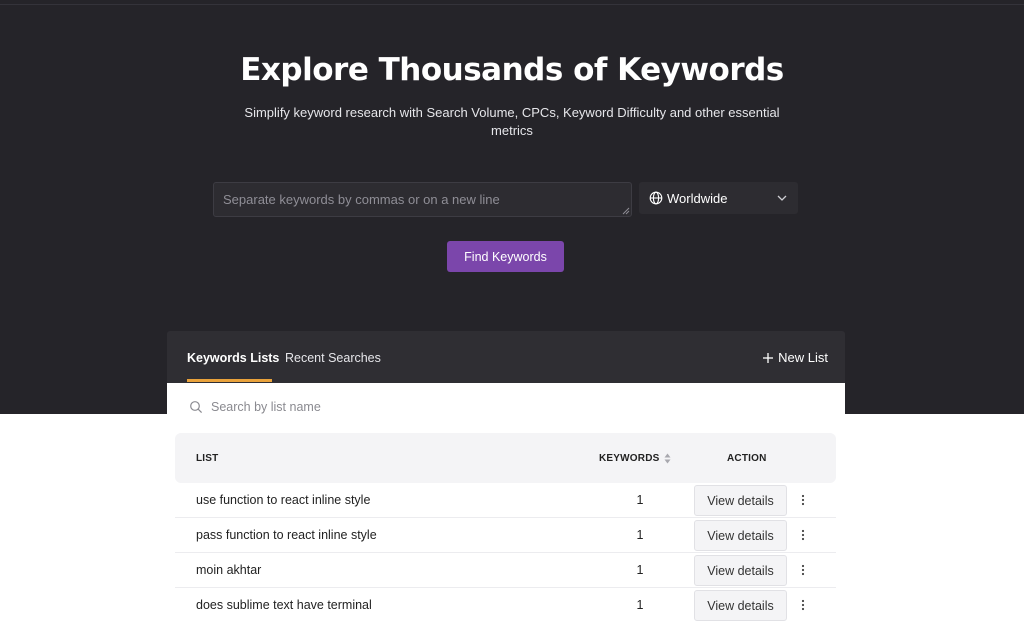  Describe the element at coordinates (284, 605) in the screenshot. I see `list-name: does sublime text have terminal` at that location.